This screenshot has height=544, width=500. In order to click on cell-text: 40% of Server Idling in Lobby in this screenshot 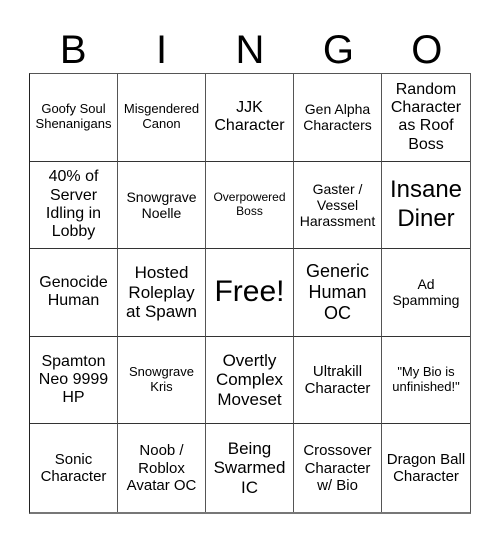, I will do `click(73, 204)`.